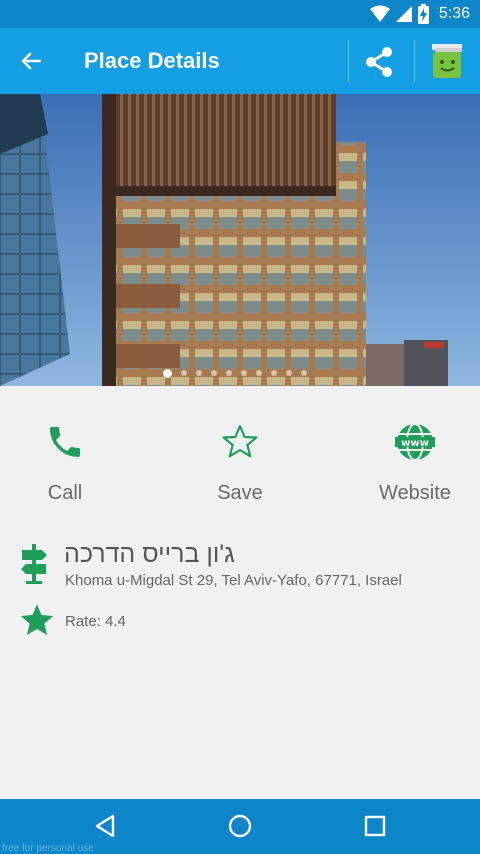 The image size is (480, 854). I want to click on call-label: Call, so click(65, 493).